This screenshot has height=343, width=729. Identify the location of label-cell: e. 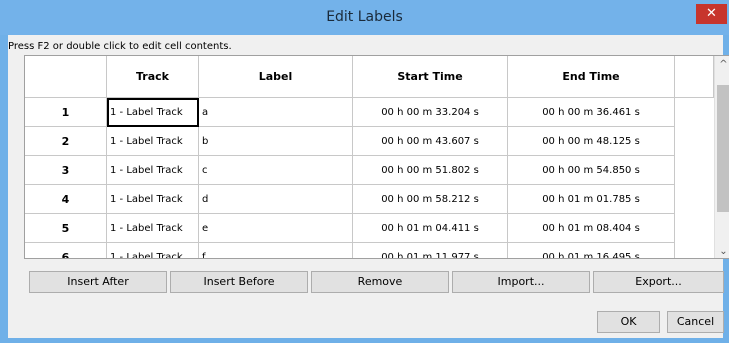
(276, 228).